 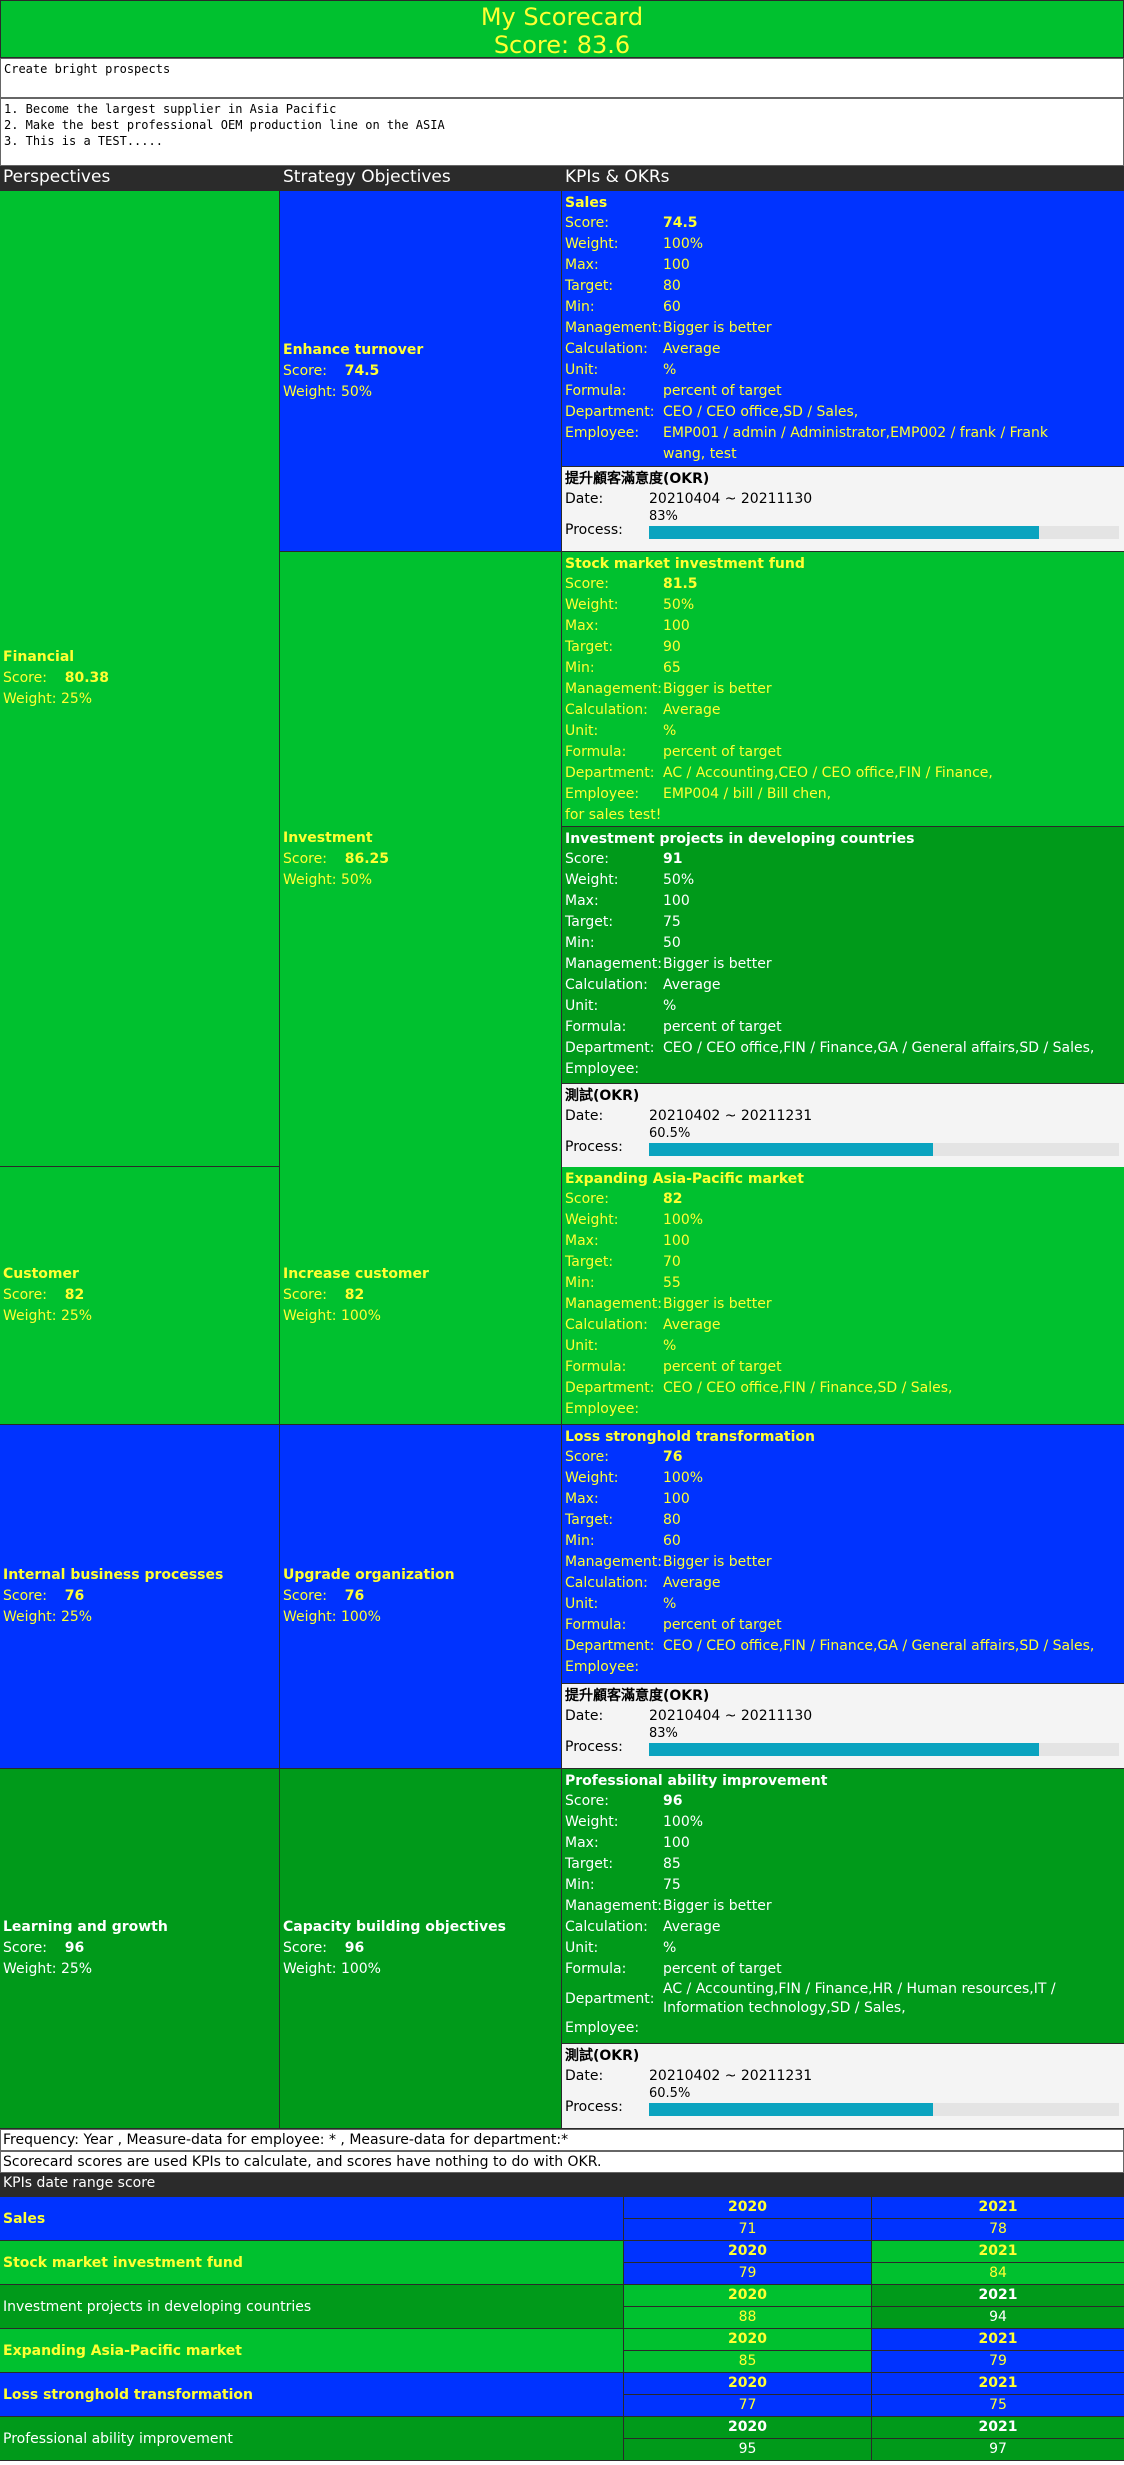 I want to click on kpi-employee: EMP004 / bill / Bill chen,, so click(x=747, y=794).